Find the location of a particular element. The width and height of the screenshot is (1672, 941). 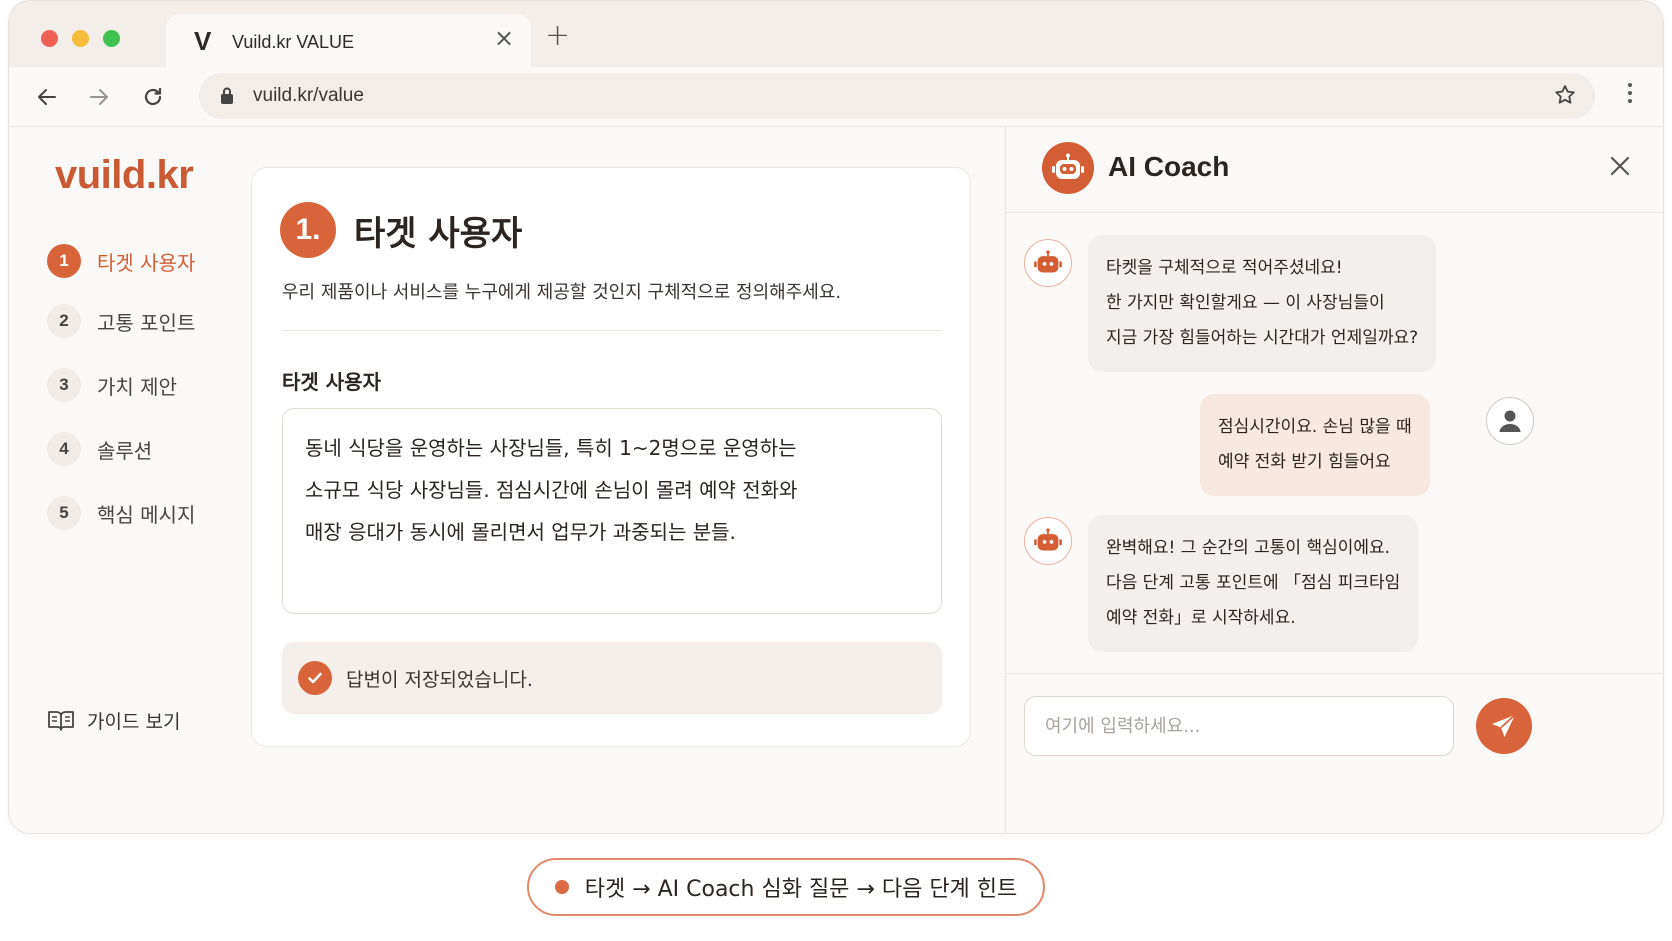

message-line: 타켓을 구체적으로 적어주셨네요! is located at coordinates (1224, 268).